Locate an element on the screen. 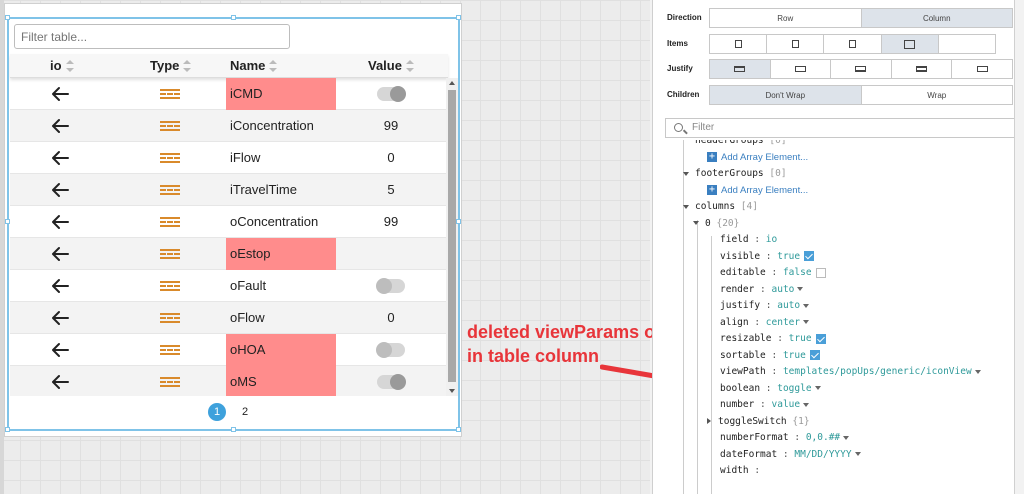  tree-prop-align: align : center is located at coordinates (765, 325).